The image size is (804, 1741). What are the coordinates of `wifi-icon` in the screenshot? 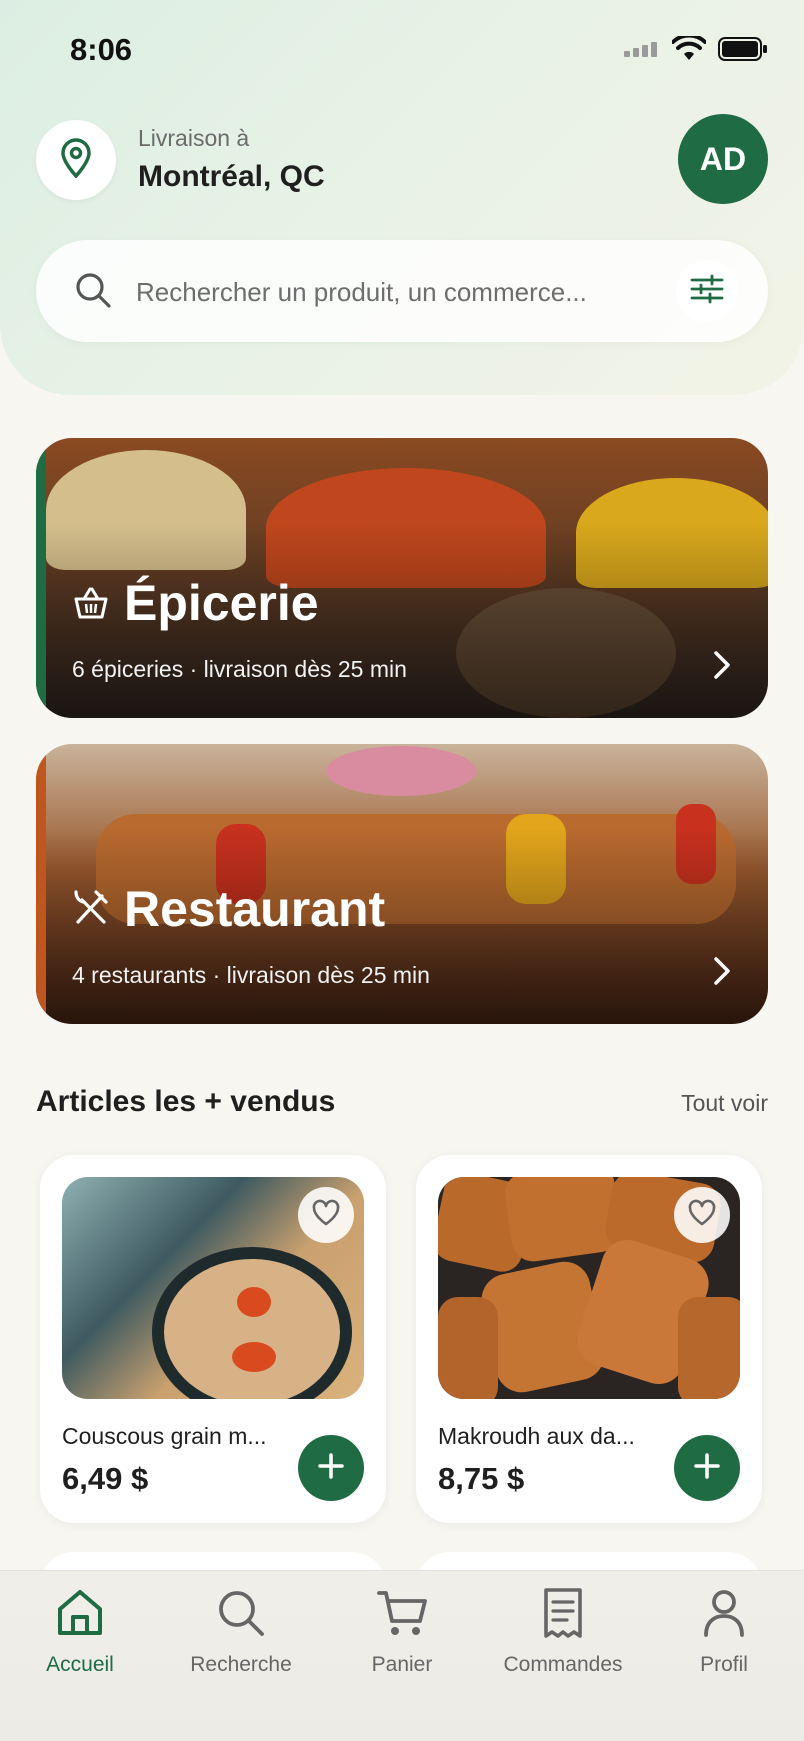 It's located at (689, 50).